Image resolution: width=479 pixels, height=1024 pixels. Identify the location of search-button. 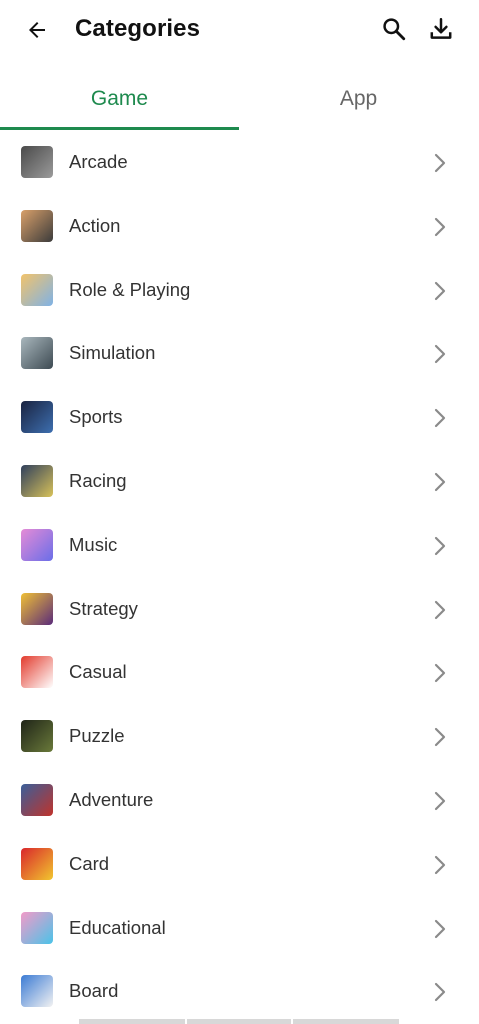
(394, 29).